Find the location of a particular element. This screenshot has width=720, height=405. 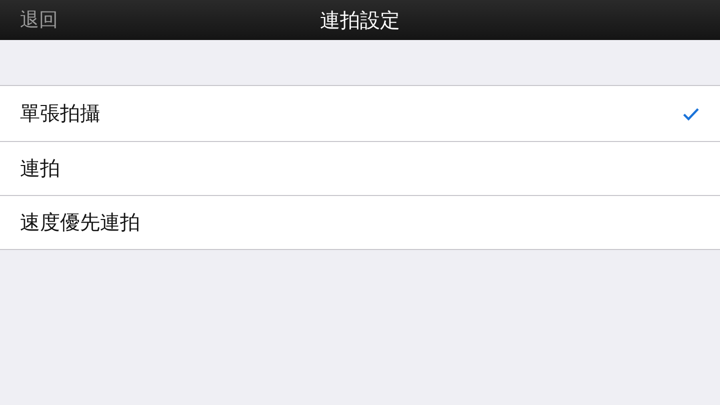

nav-title: 連拍設定 is located at coordinates (360, 20).